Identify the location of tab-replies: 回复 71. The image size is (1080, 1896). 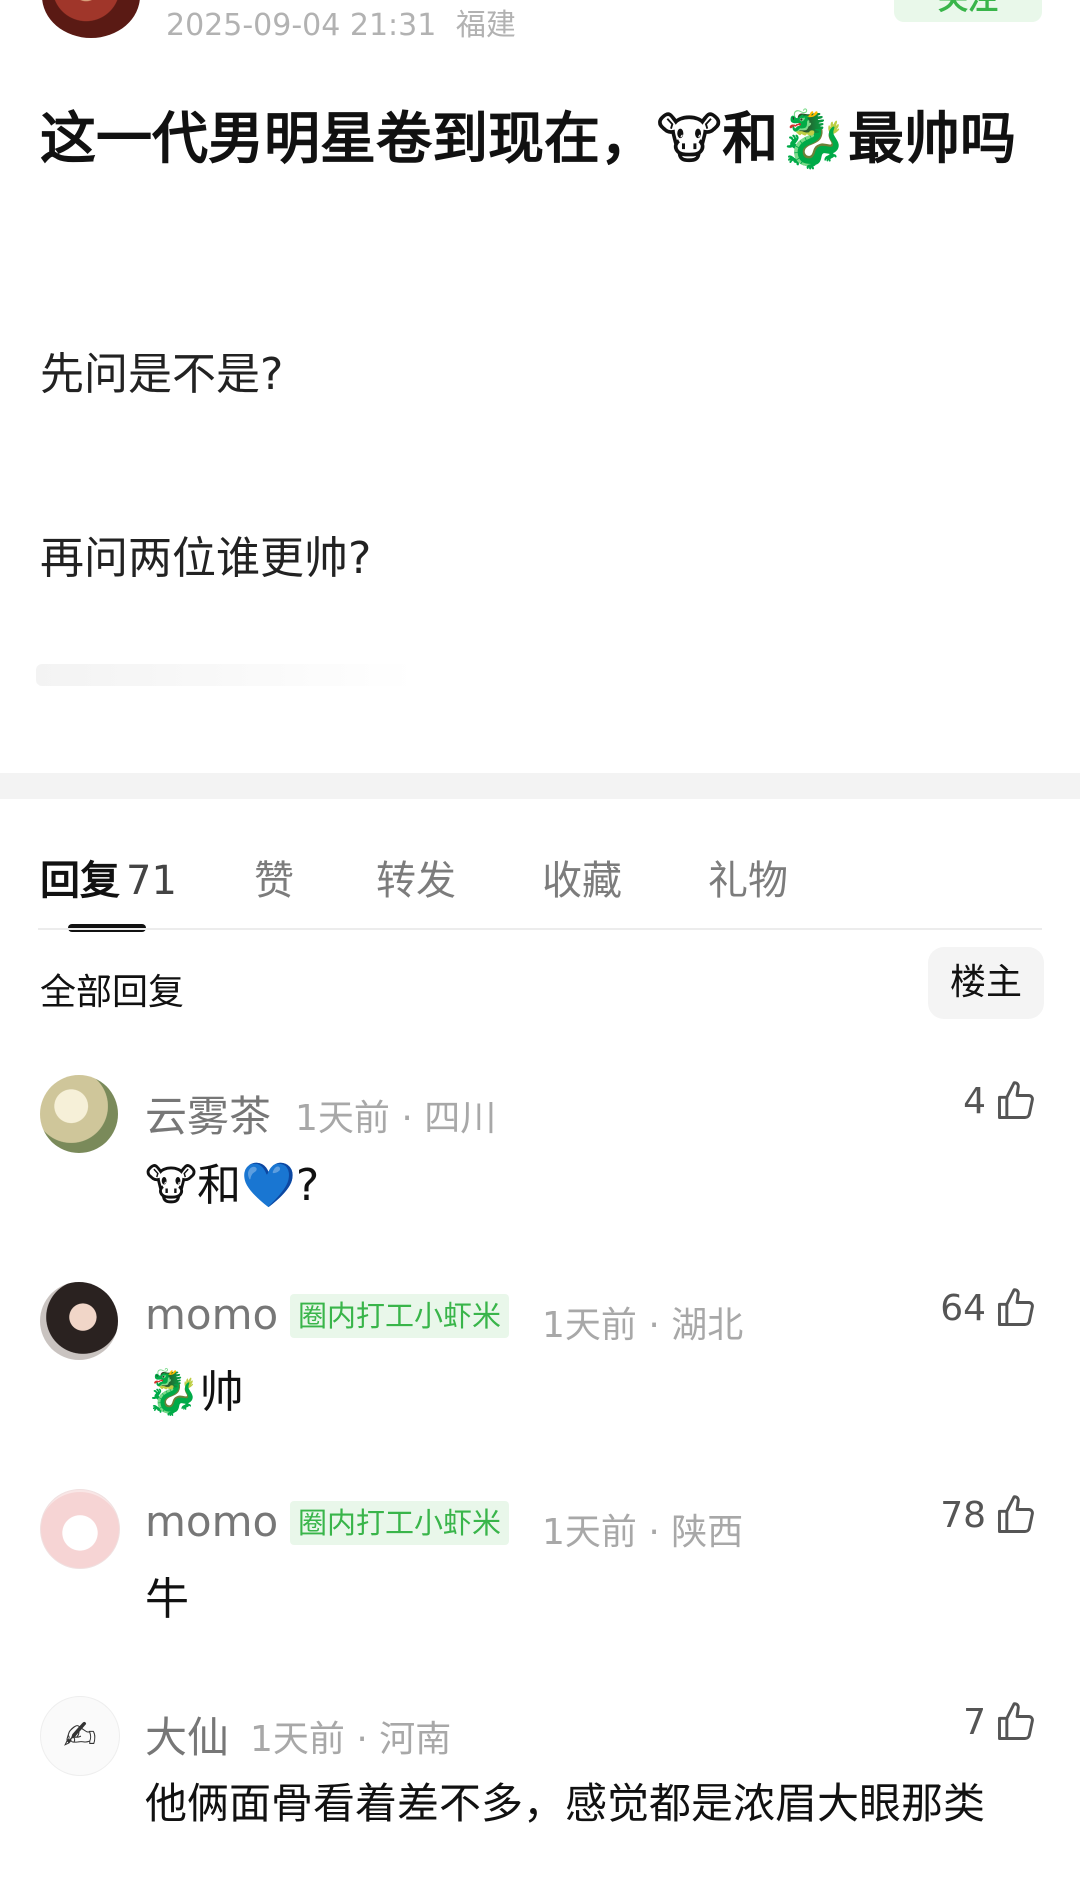
(108, 877).